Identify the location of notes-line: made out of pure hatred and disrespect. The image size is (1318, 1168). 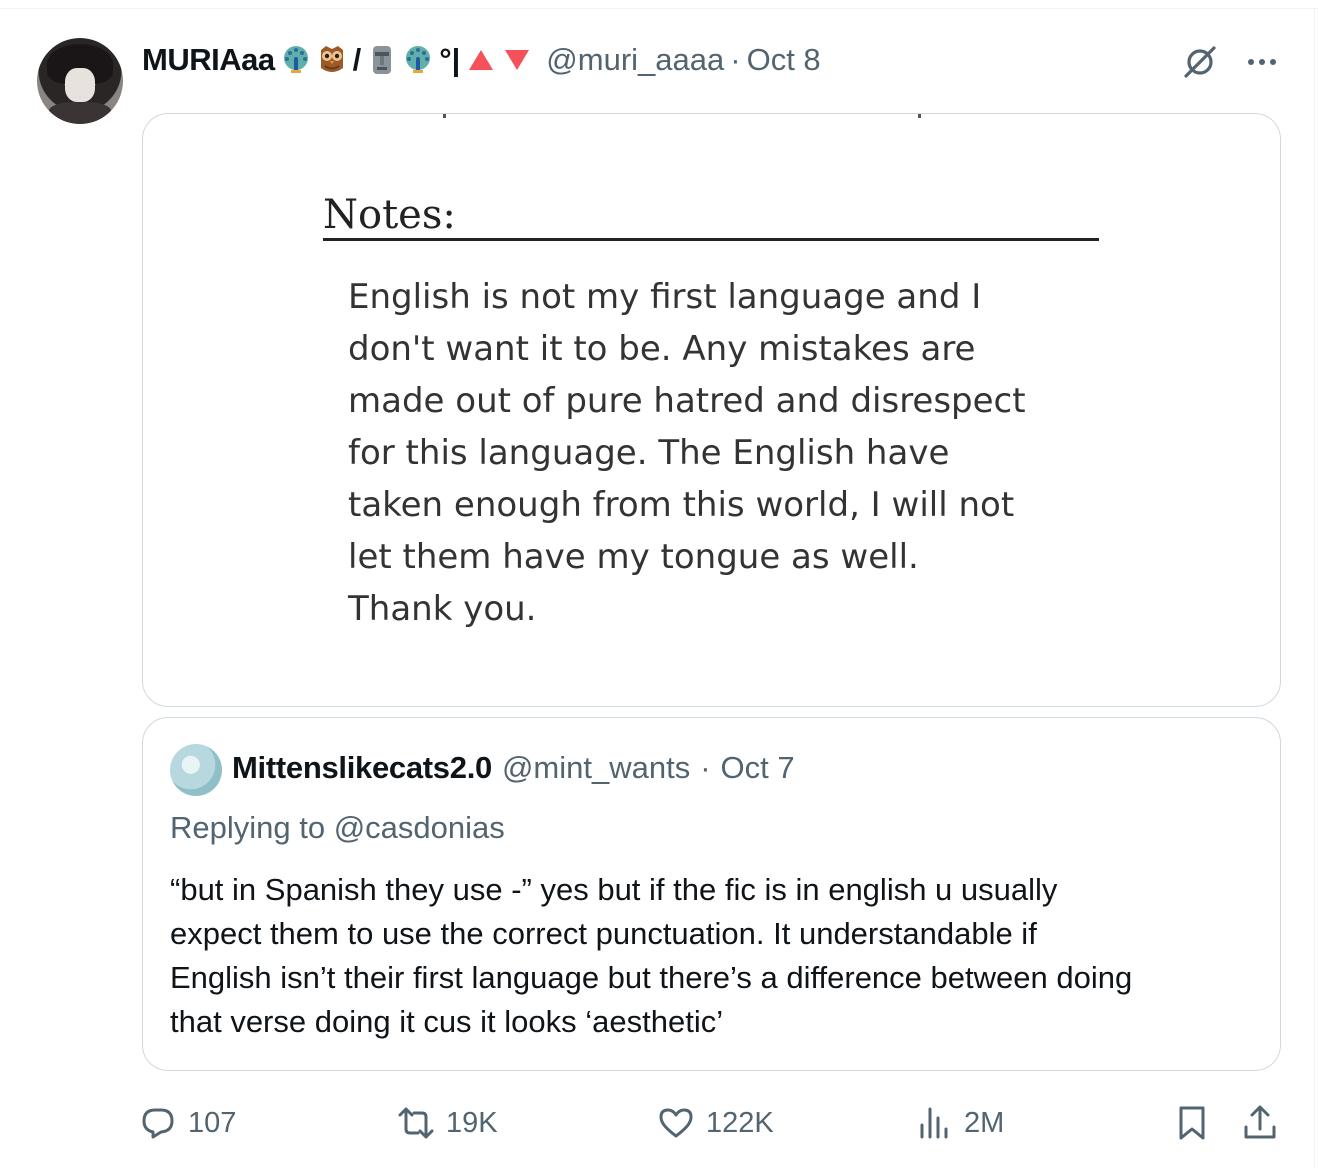
(687, 401).